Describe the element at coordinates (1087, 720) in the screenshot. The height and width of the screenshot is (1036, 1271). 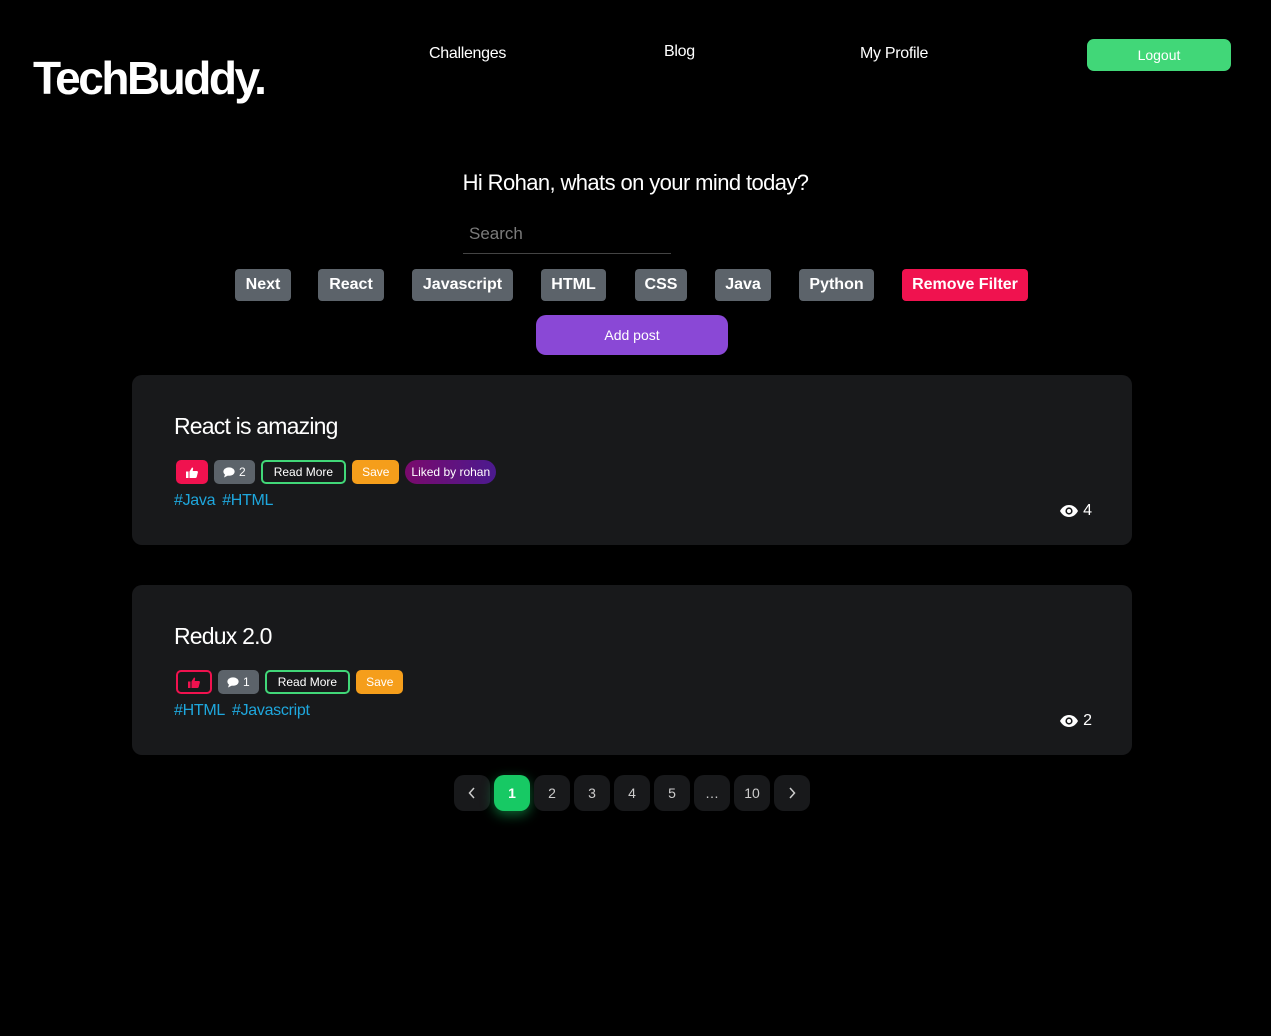
I see `view-count-value: 2` at that location.